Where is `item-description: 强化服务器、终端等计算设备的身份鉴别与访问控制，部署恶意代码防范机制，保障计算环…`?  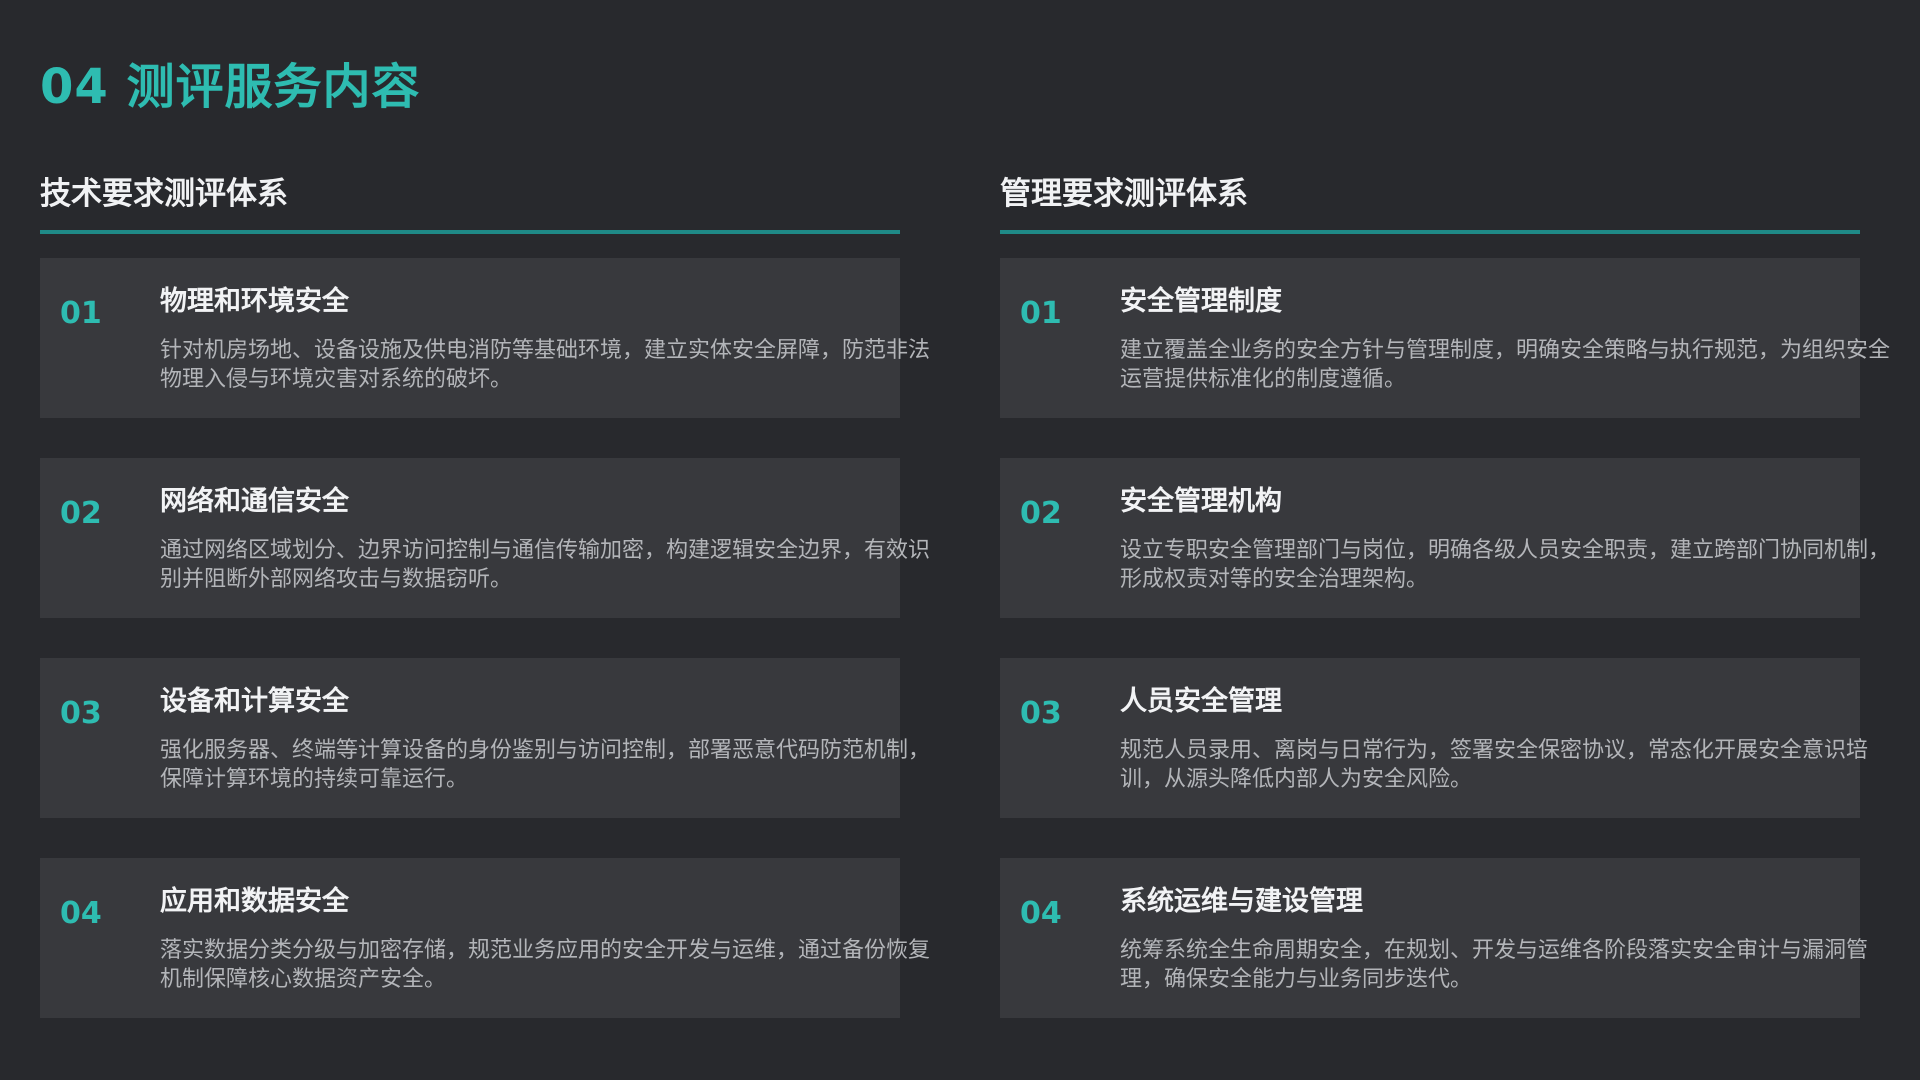 item-description: 强化服务器、终端等计算设备的身份鉴别与访问控制，部署恶意代码防范机制，保障计算环… is located at coordinates (545, 765).